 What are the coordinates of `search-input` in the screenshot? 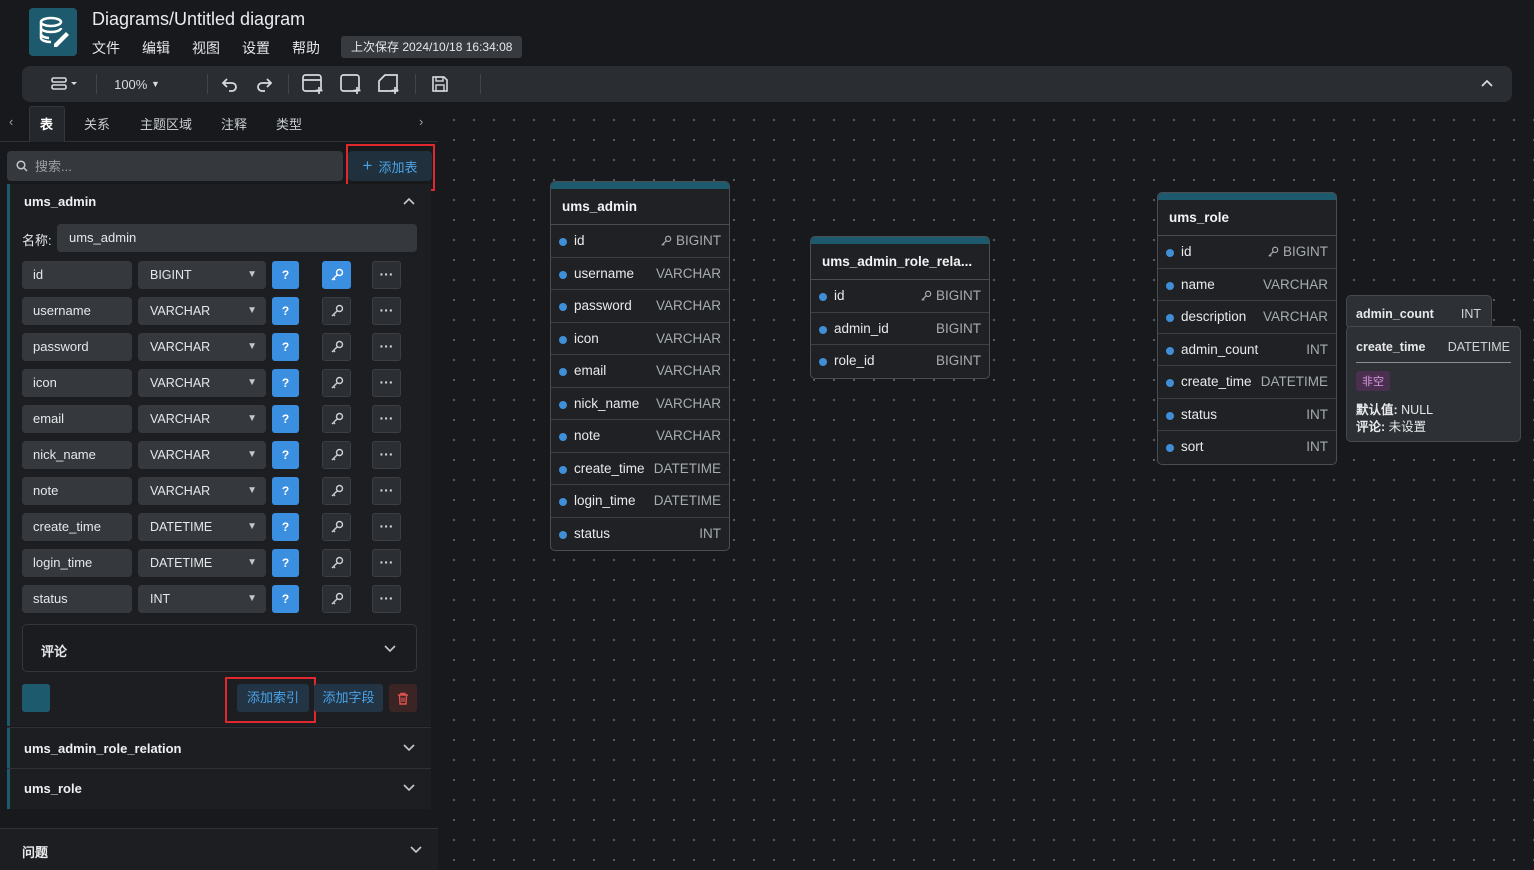 It's located at (185, 166).